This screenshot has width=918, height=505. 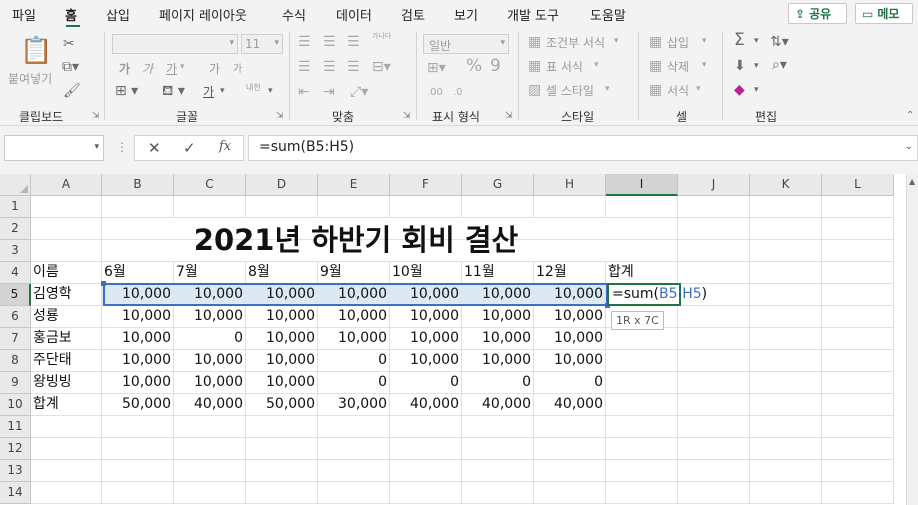 What do you see at coordinates (282, 317) in the screenshot?
I see `cell-d6: 10,000` at bounding box center [282, 317].